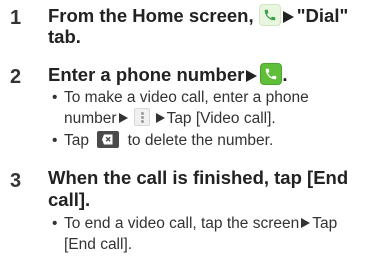 The image size is (382, 275). I want to click on step-2-bullet-1-line2-prefix: number, so click(90, 118).